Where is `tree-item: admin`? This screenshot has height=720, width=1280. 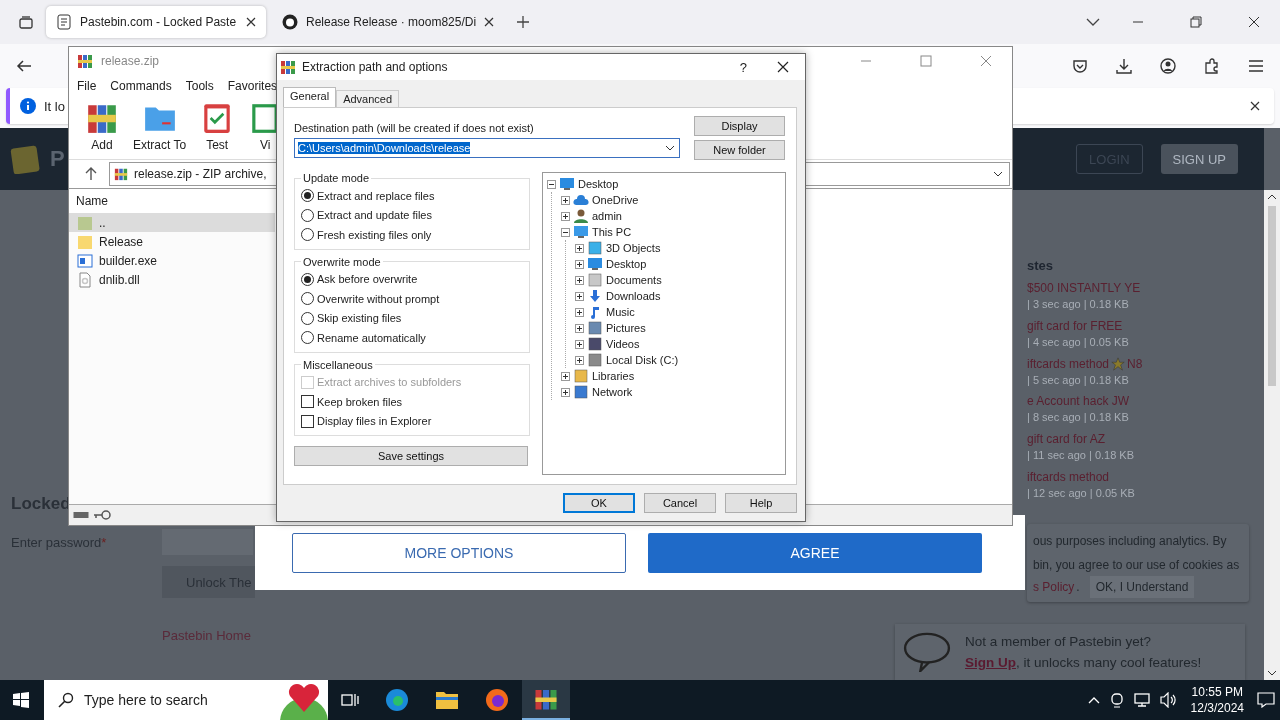 tree-item: admin is located at coordinates (607, 216).